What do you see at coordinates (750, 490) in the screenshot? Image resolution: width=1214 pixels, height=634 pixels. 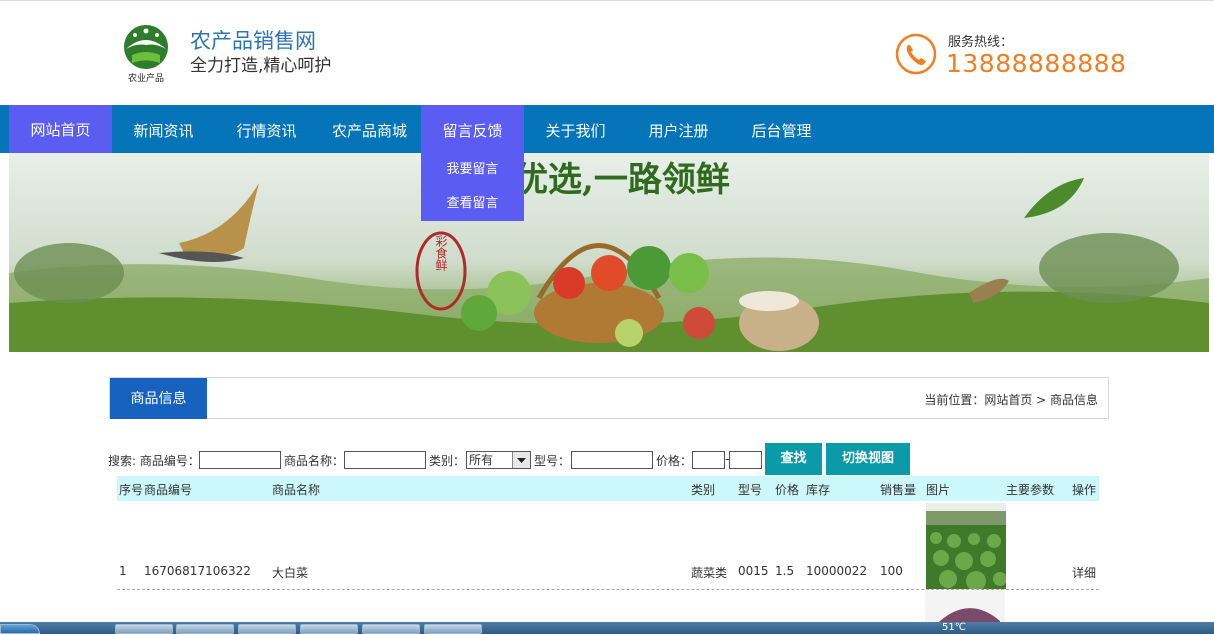 I see `col-model: 型号` at bounding box center [750, 490].